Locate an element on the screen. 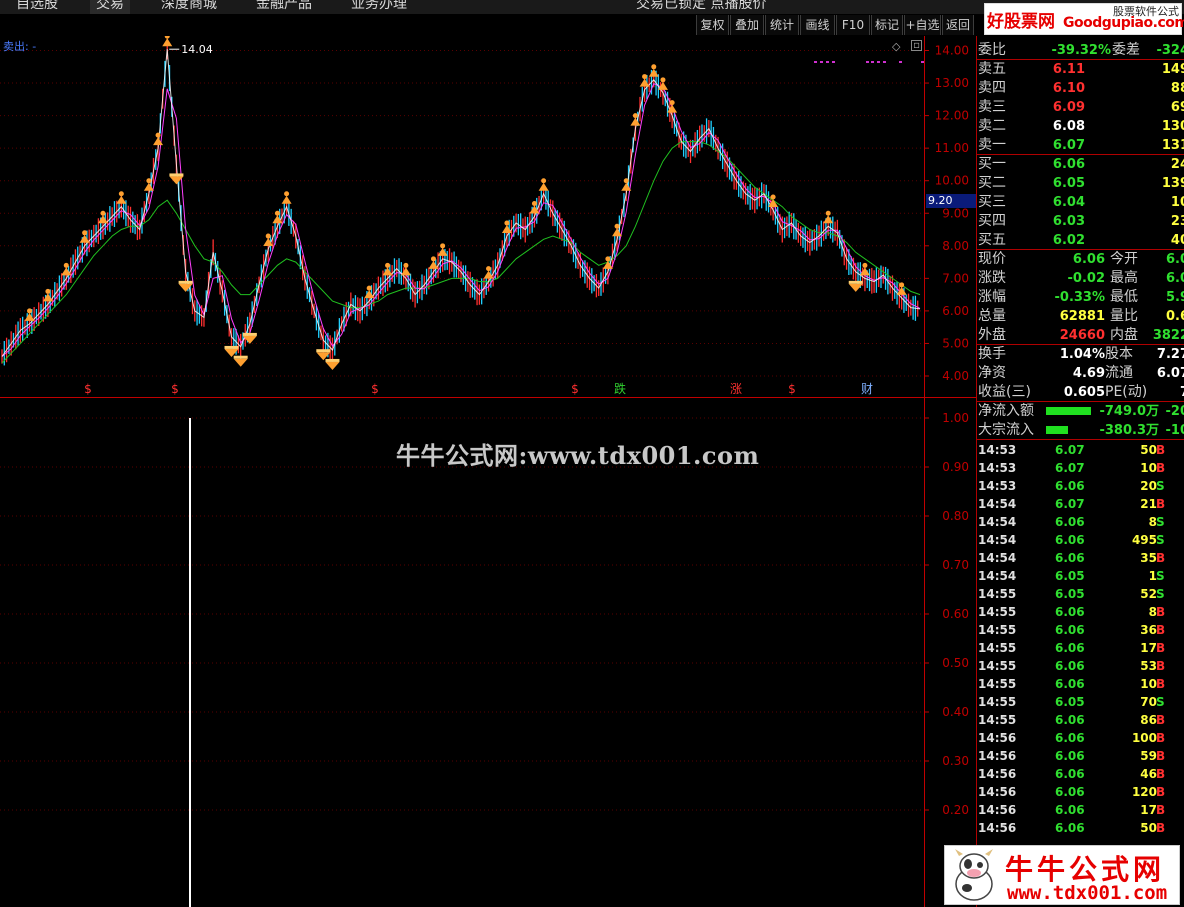 This screenshot has height=907, width=1184. stat2-value-2: 6.07 is located at coordinates (1170, 373).